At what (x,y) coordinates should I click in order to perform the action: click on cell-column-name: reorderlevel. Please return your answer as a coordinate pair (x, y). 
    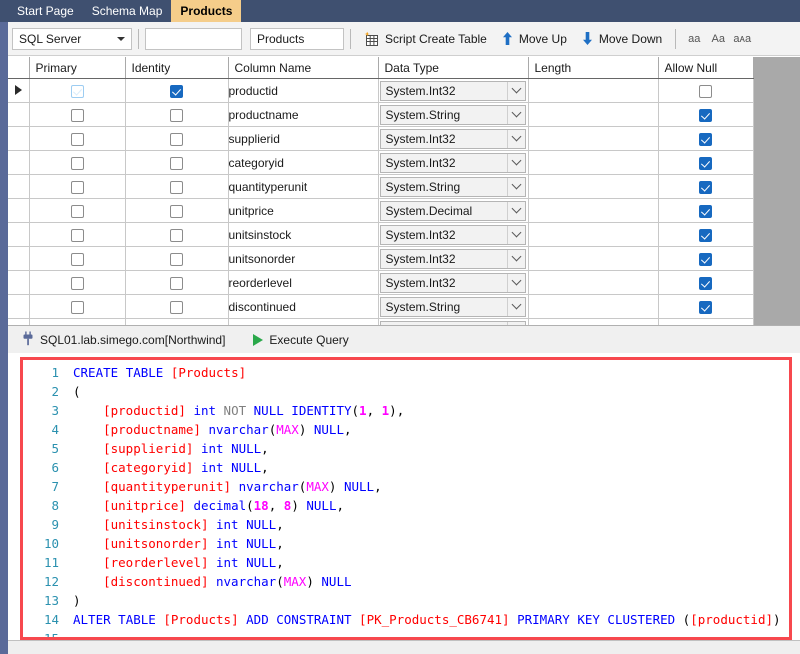
    Looking at the image, I should click on (303, 282).